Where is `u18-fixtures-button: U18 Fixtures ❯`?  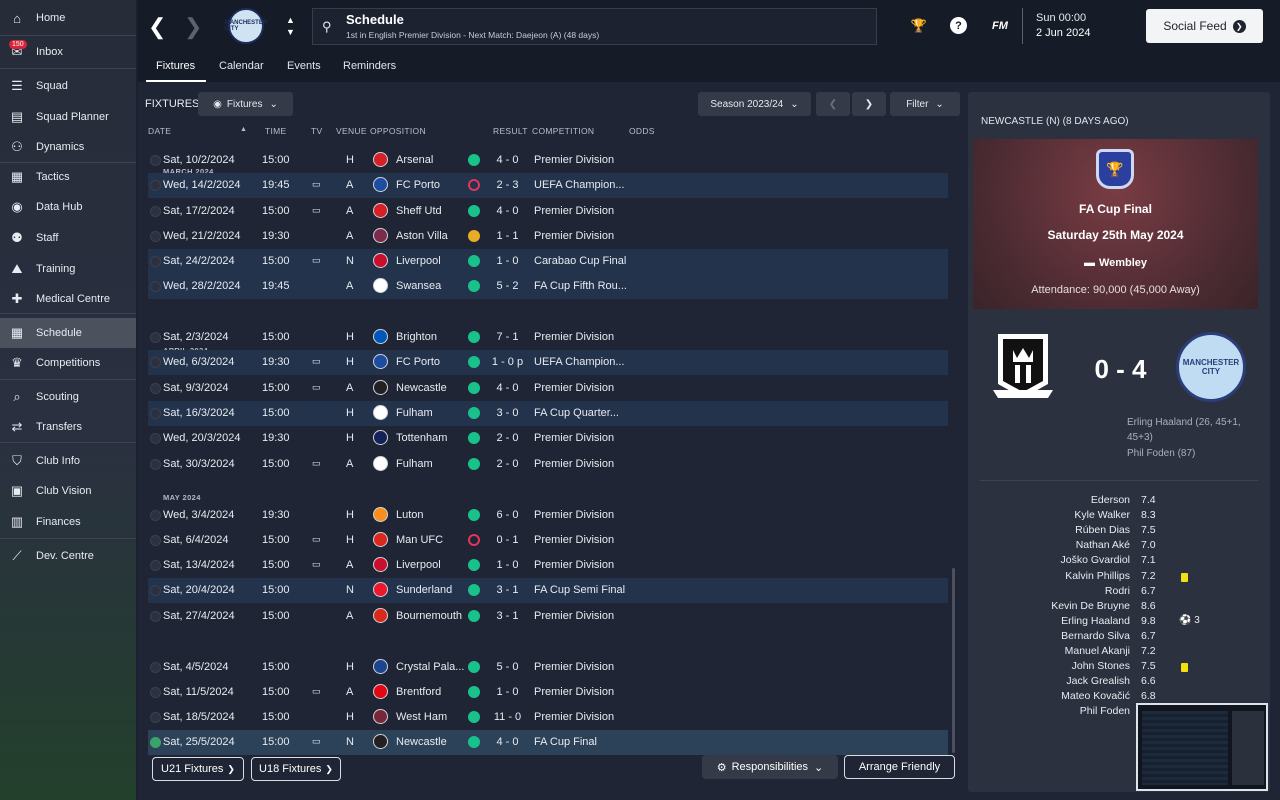 u18-fixtures-button: U18 Fixtures ❯ is located at coordinates (296, 769).